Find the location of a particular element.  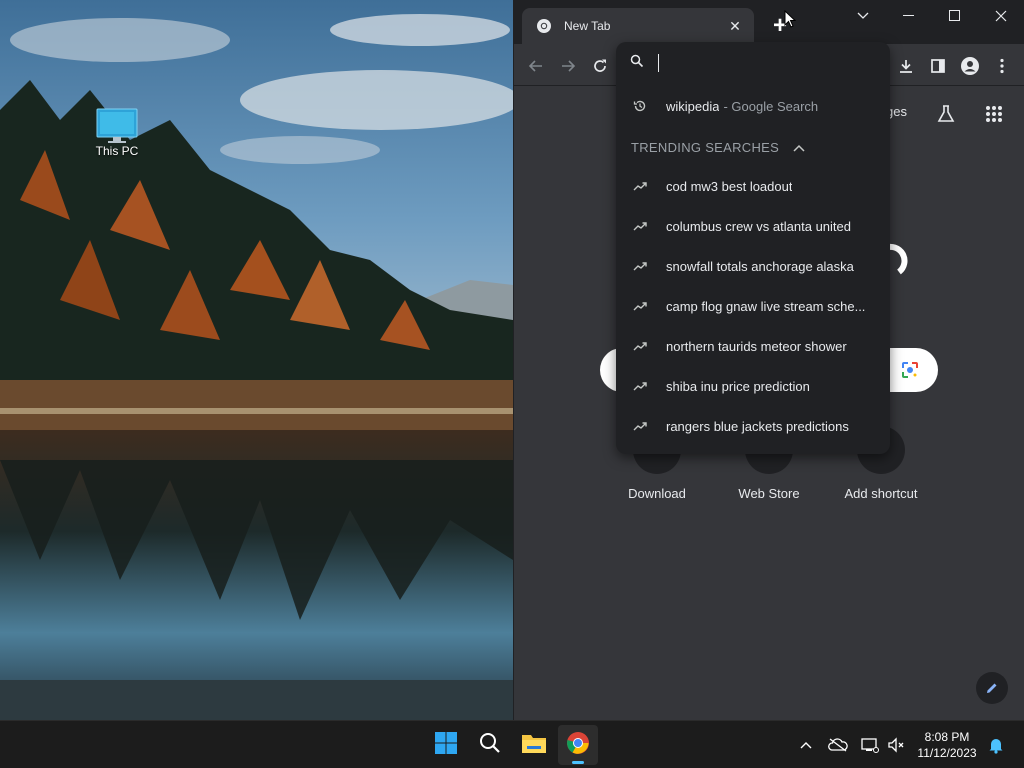

google-lens-icon is located at coordinates (910, 372).